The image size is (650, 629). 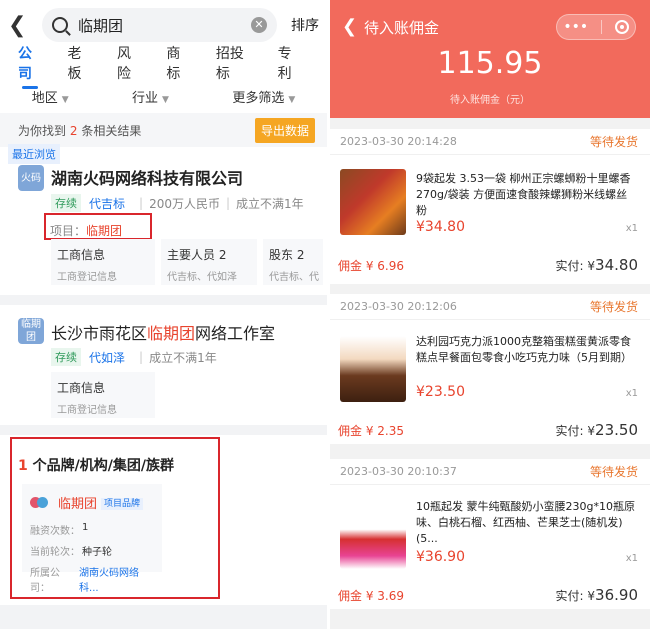 I want to click on category-tabs: 公司 老板 风险 商标 招投标 专利, so click(x=163, y=67).